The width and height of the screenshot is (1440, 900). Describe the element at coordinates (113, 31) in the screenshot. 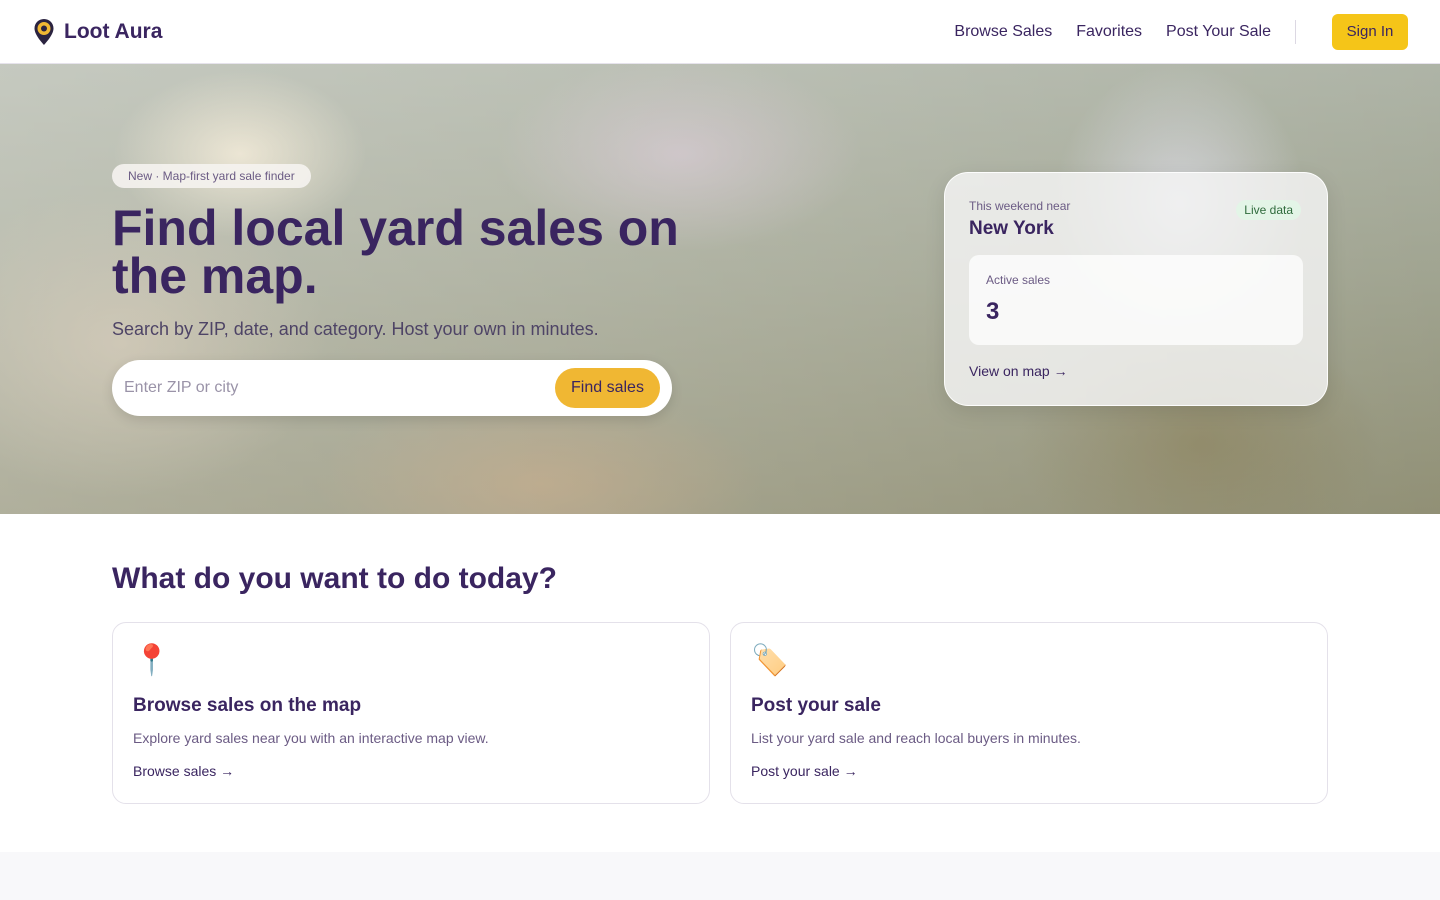

I see `brand-name: Loot Aura` at that location.